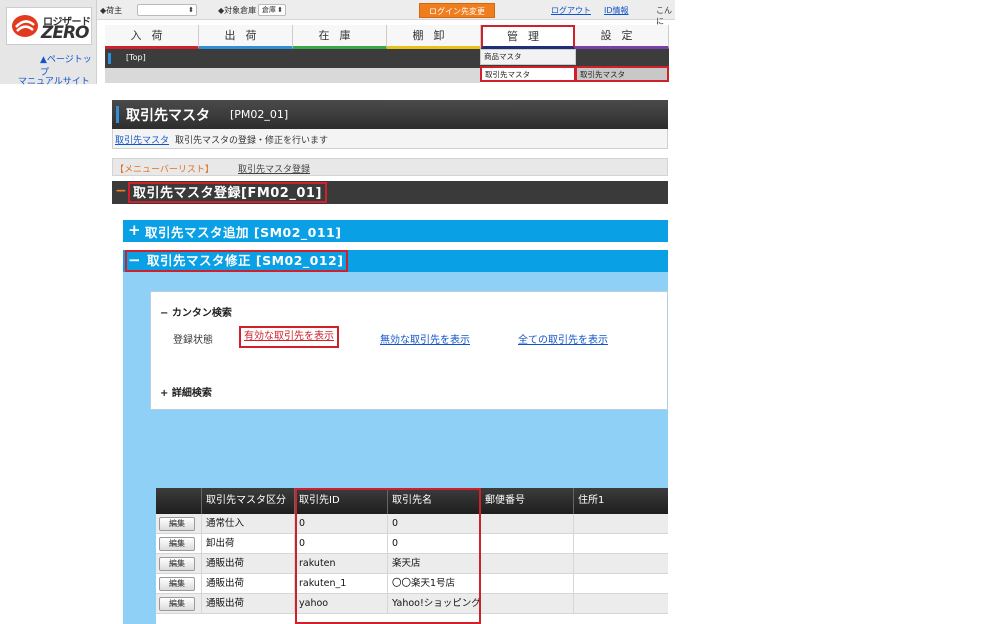 The width and height of the screenshot is (1000, 624). Describe the element at coordinates (390, 139) in the screenshot. I see `breadcrumb: 取引先マスタ 取引先マスタの登録・修正を行います` at that location.